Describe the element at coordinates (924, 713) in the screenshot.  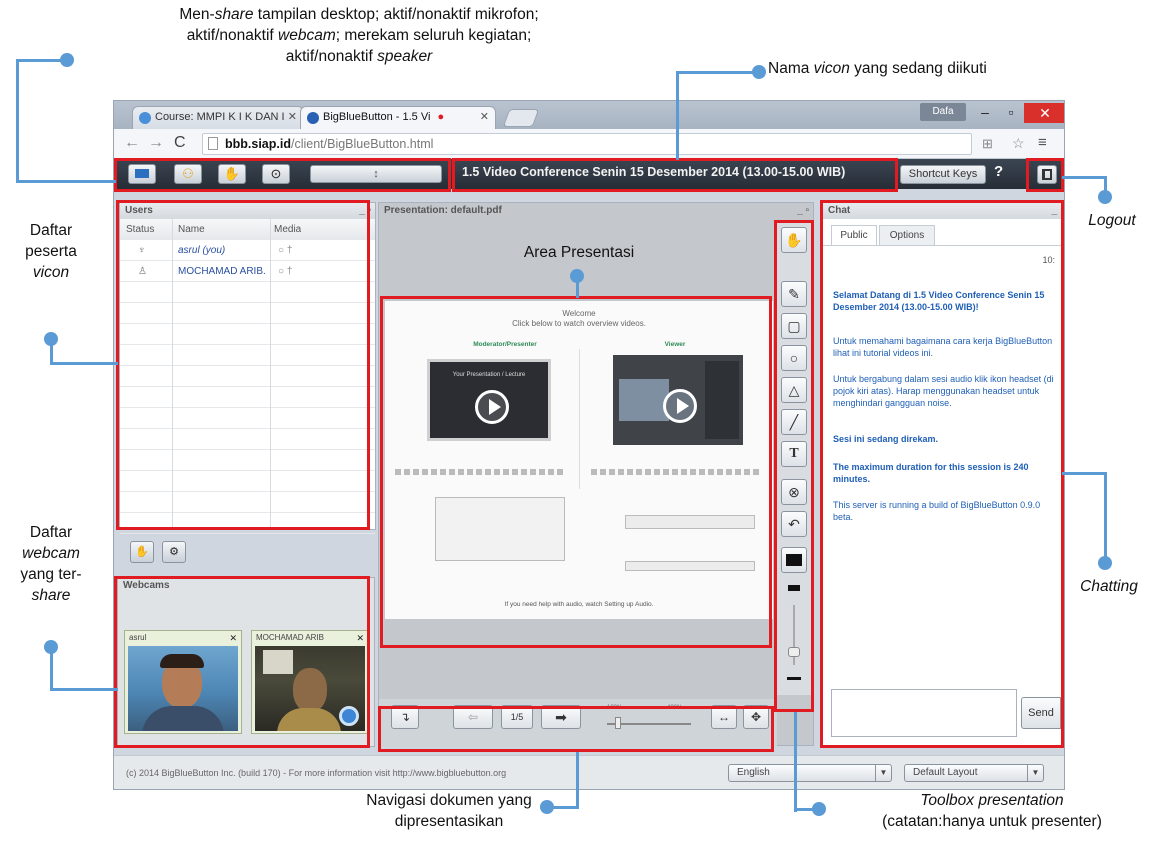
I see `chat-input` at that location.